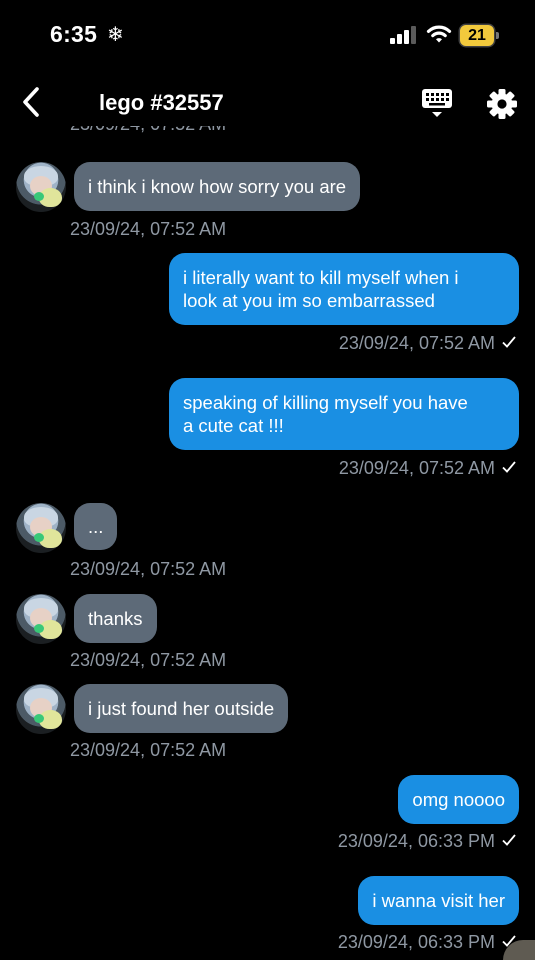 The height and width of the screenshot is (960, 535). I want to click on message-text-line: speaking of killing myself you have, so click(325, 402).